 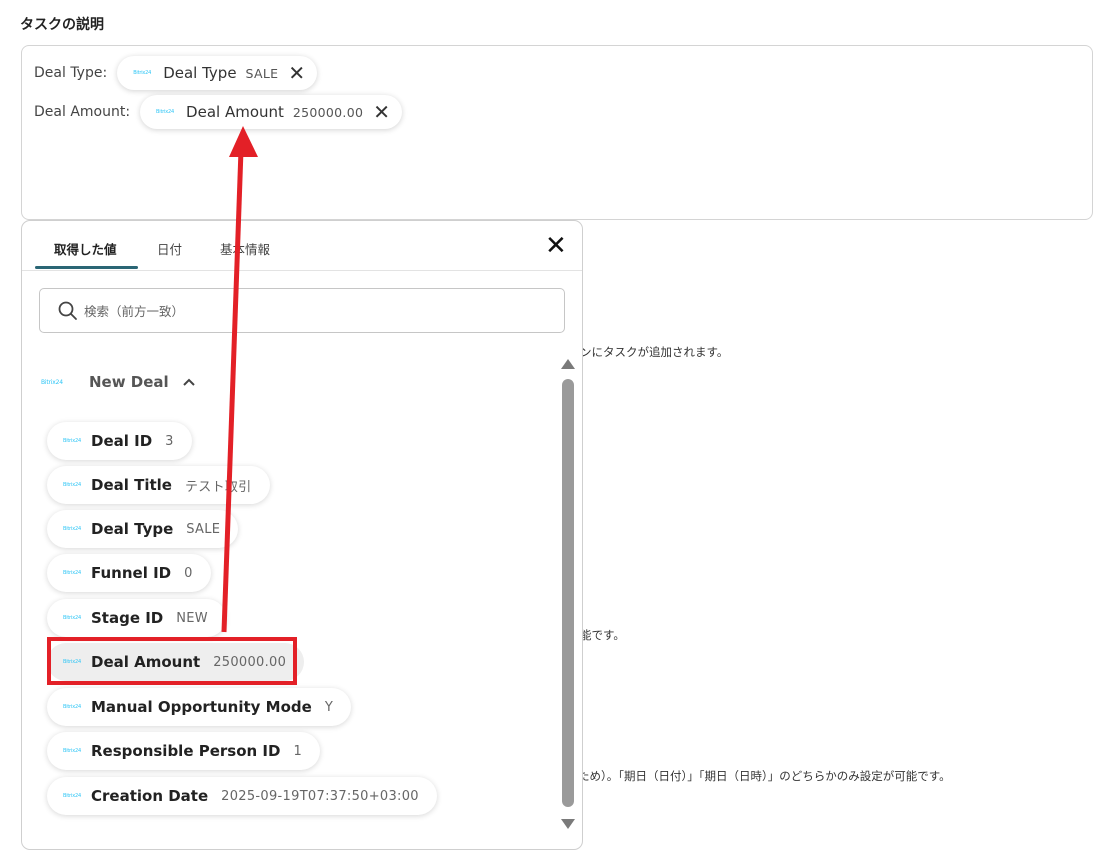 What do you see at coordinates (169, 441) in the screenshot?
I see `item-value: 3` at bounding box center [169, 441].